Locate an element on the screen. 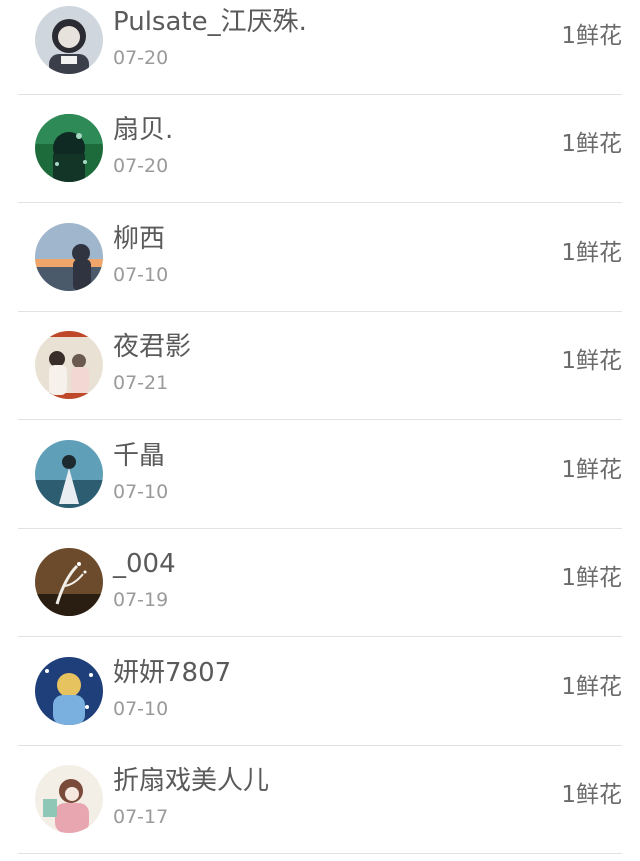 The image size is (640, 861). list-item: Pulsate_江厌殊. 07-20 1鲜花 is located at coordinates (320, 47).